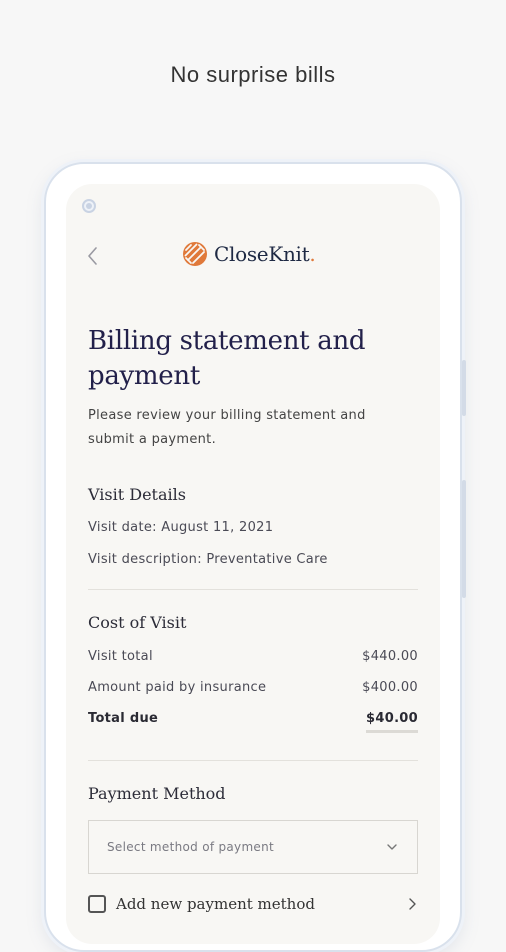 The height and width of the screenshot is (952, 506). I want to click on cost-row-visit-total: Visit total $440.00, so click(253, 656).